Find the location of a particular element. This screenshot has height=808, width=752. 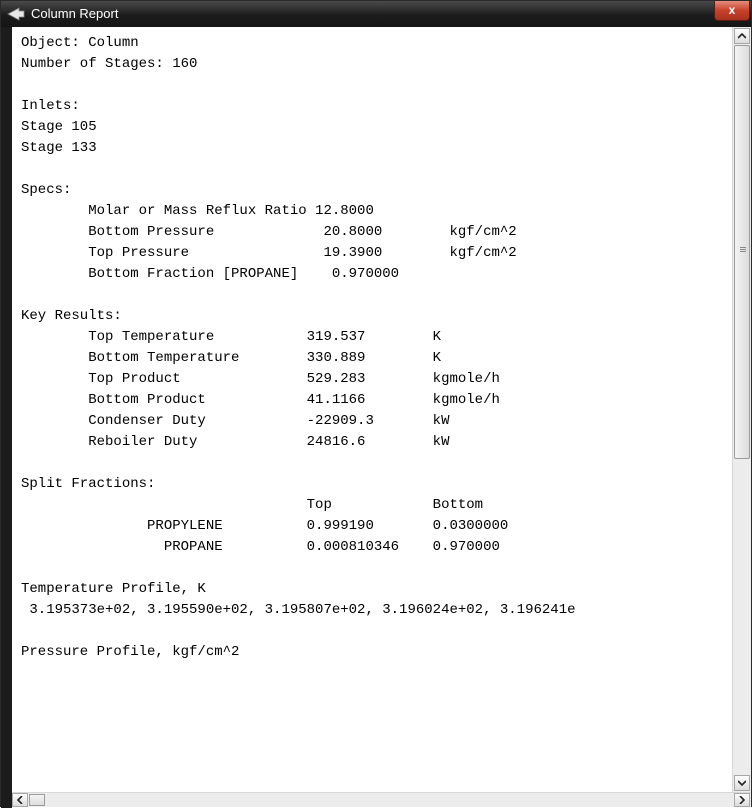

close-icon: x is located at coordinates (732, 10).